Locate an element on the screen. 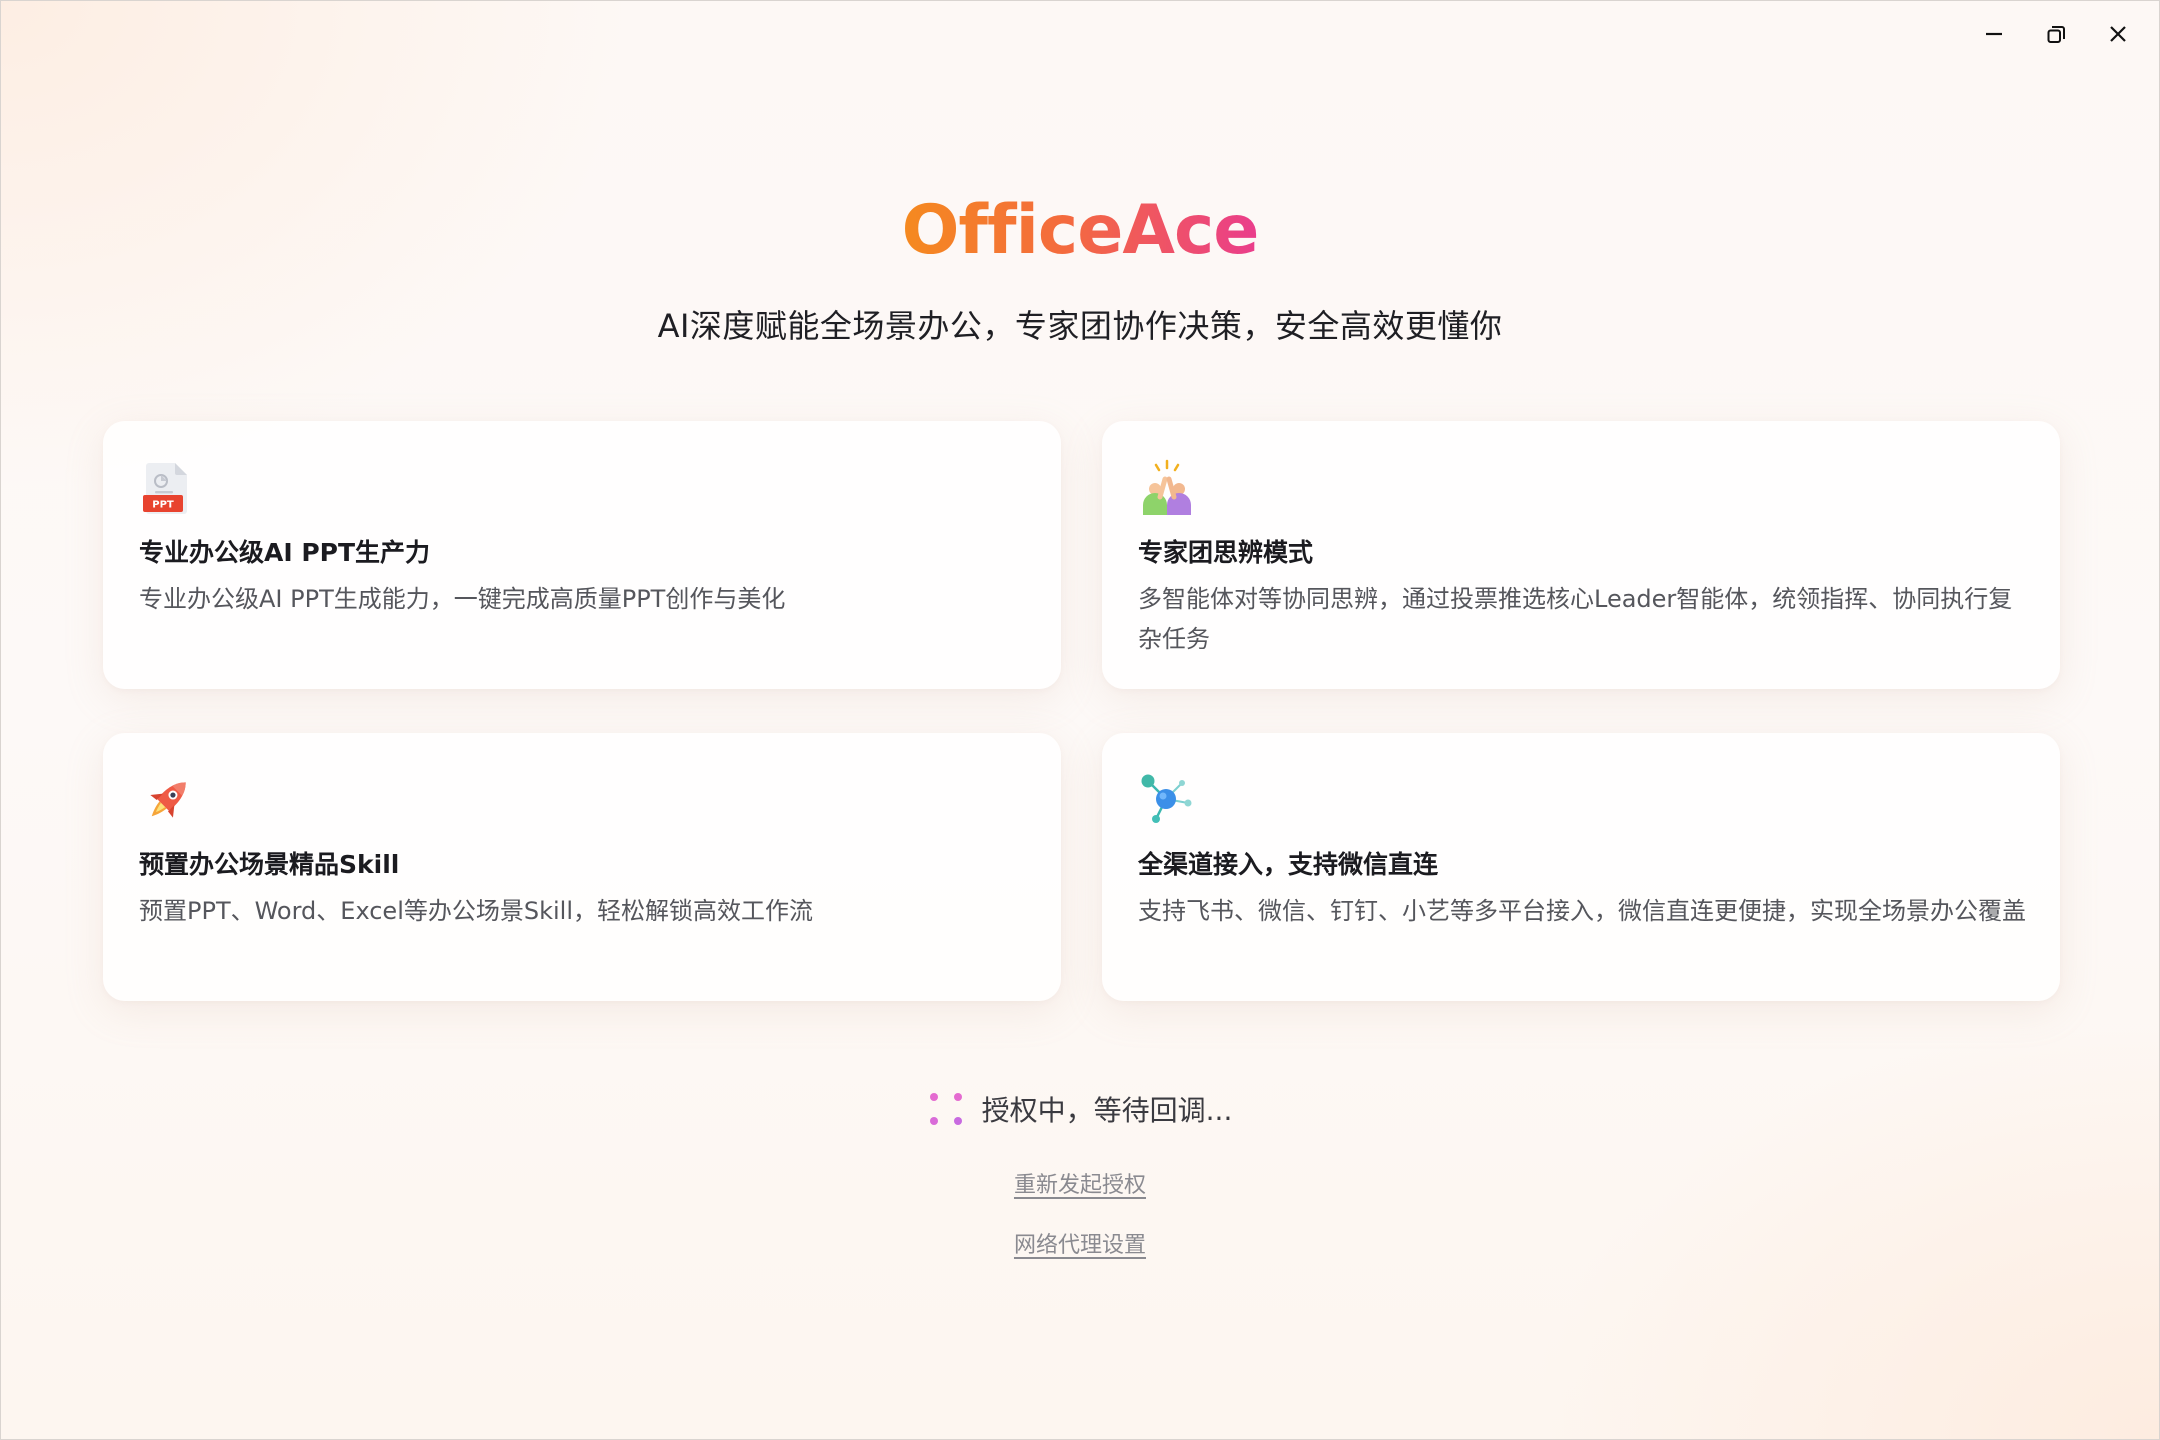 This screenshot has height=1440, width=2160. close-button is located at coordinates (2118, 34).